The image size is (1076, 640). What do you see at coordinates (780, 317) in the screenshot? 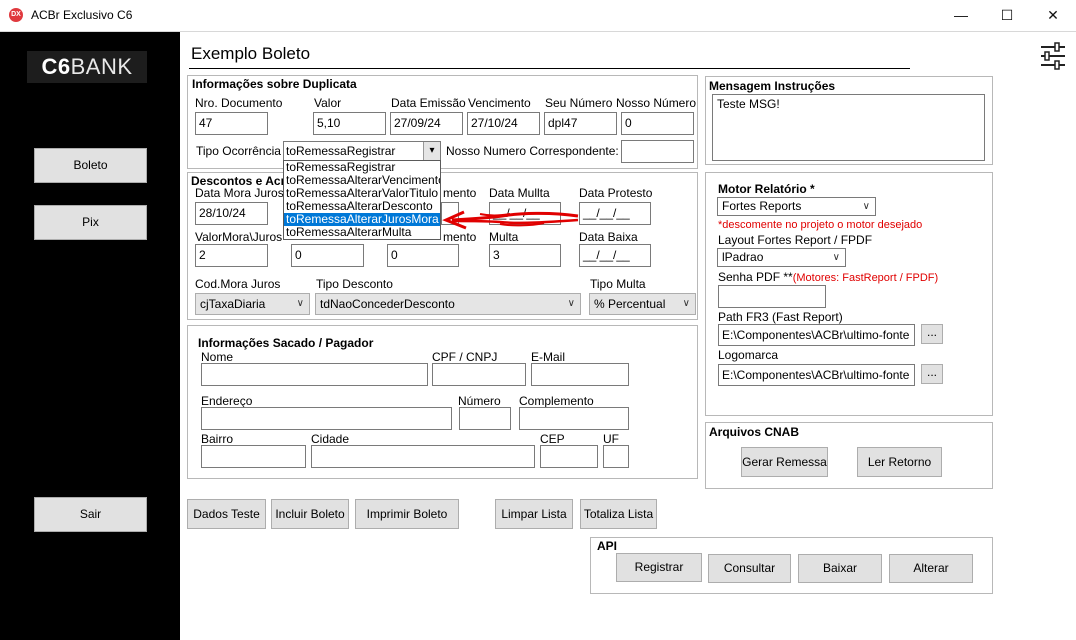
I see `path-fr3-label: Path FR3 (Fast Report)` at bounding box center [780, 317].